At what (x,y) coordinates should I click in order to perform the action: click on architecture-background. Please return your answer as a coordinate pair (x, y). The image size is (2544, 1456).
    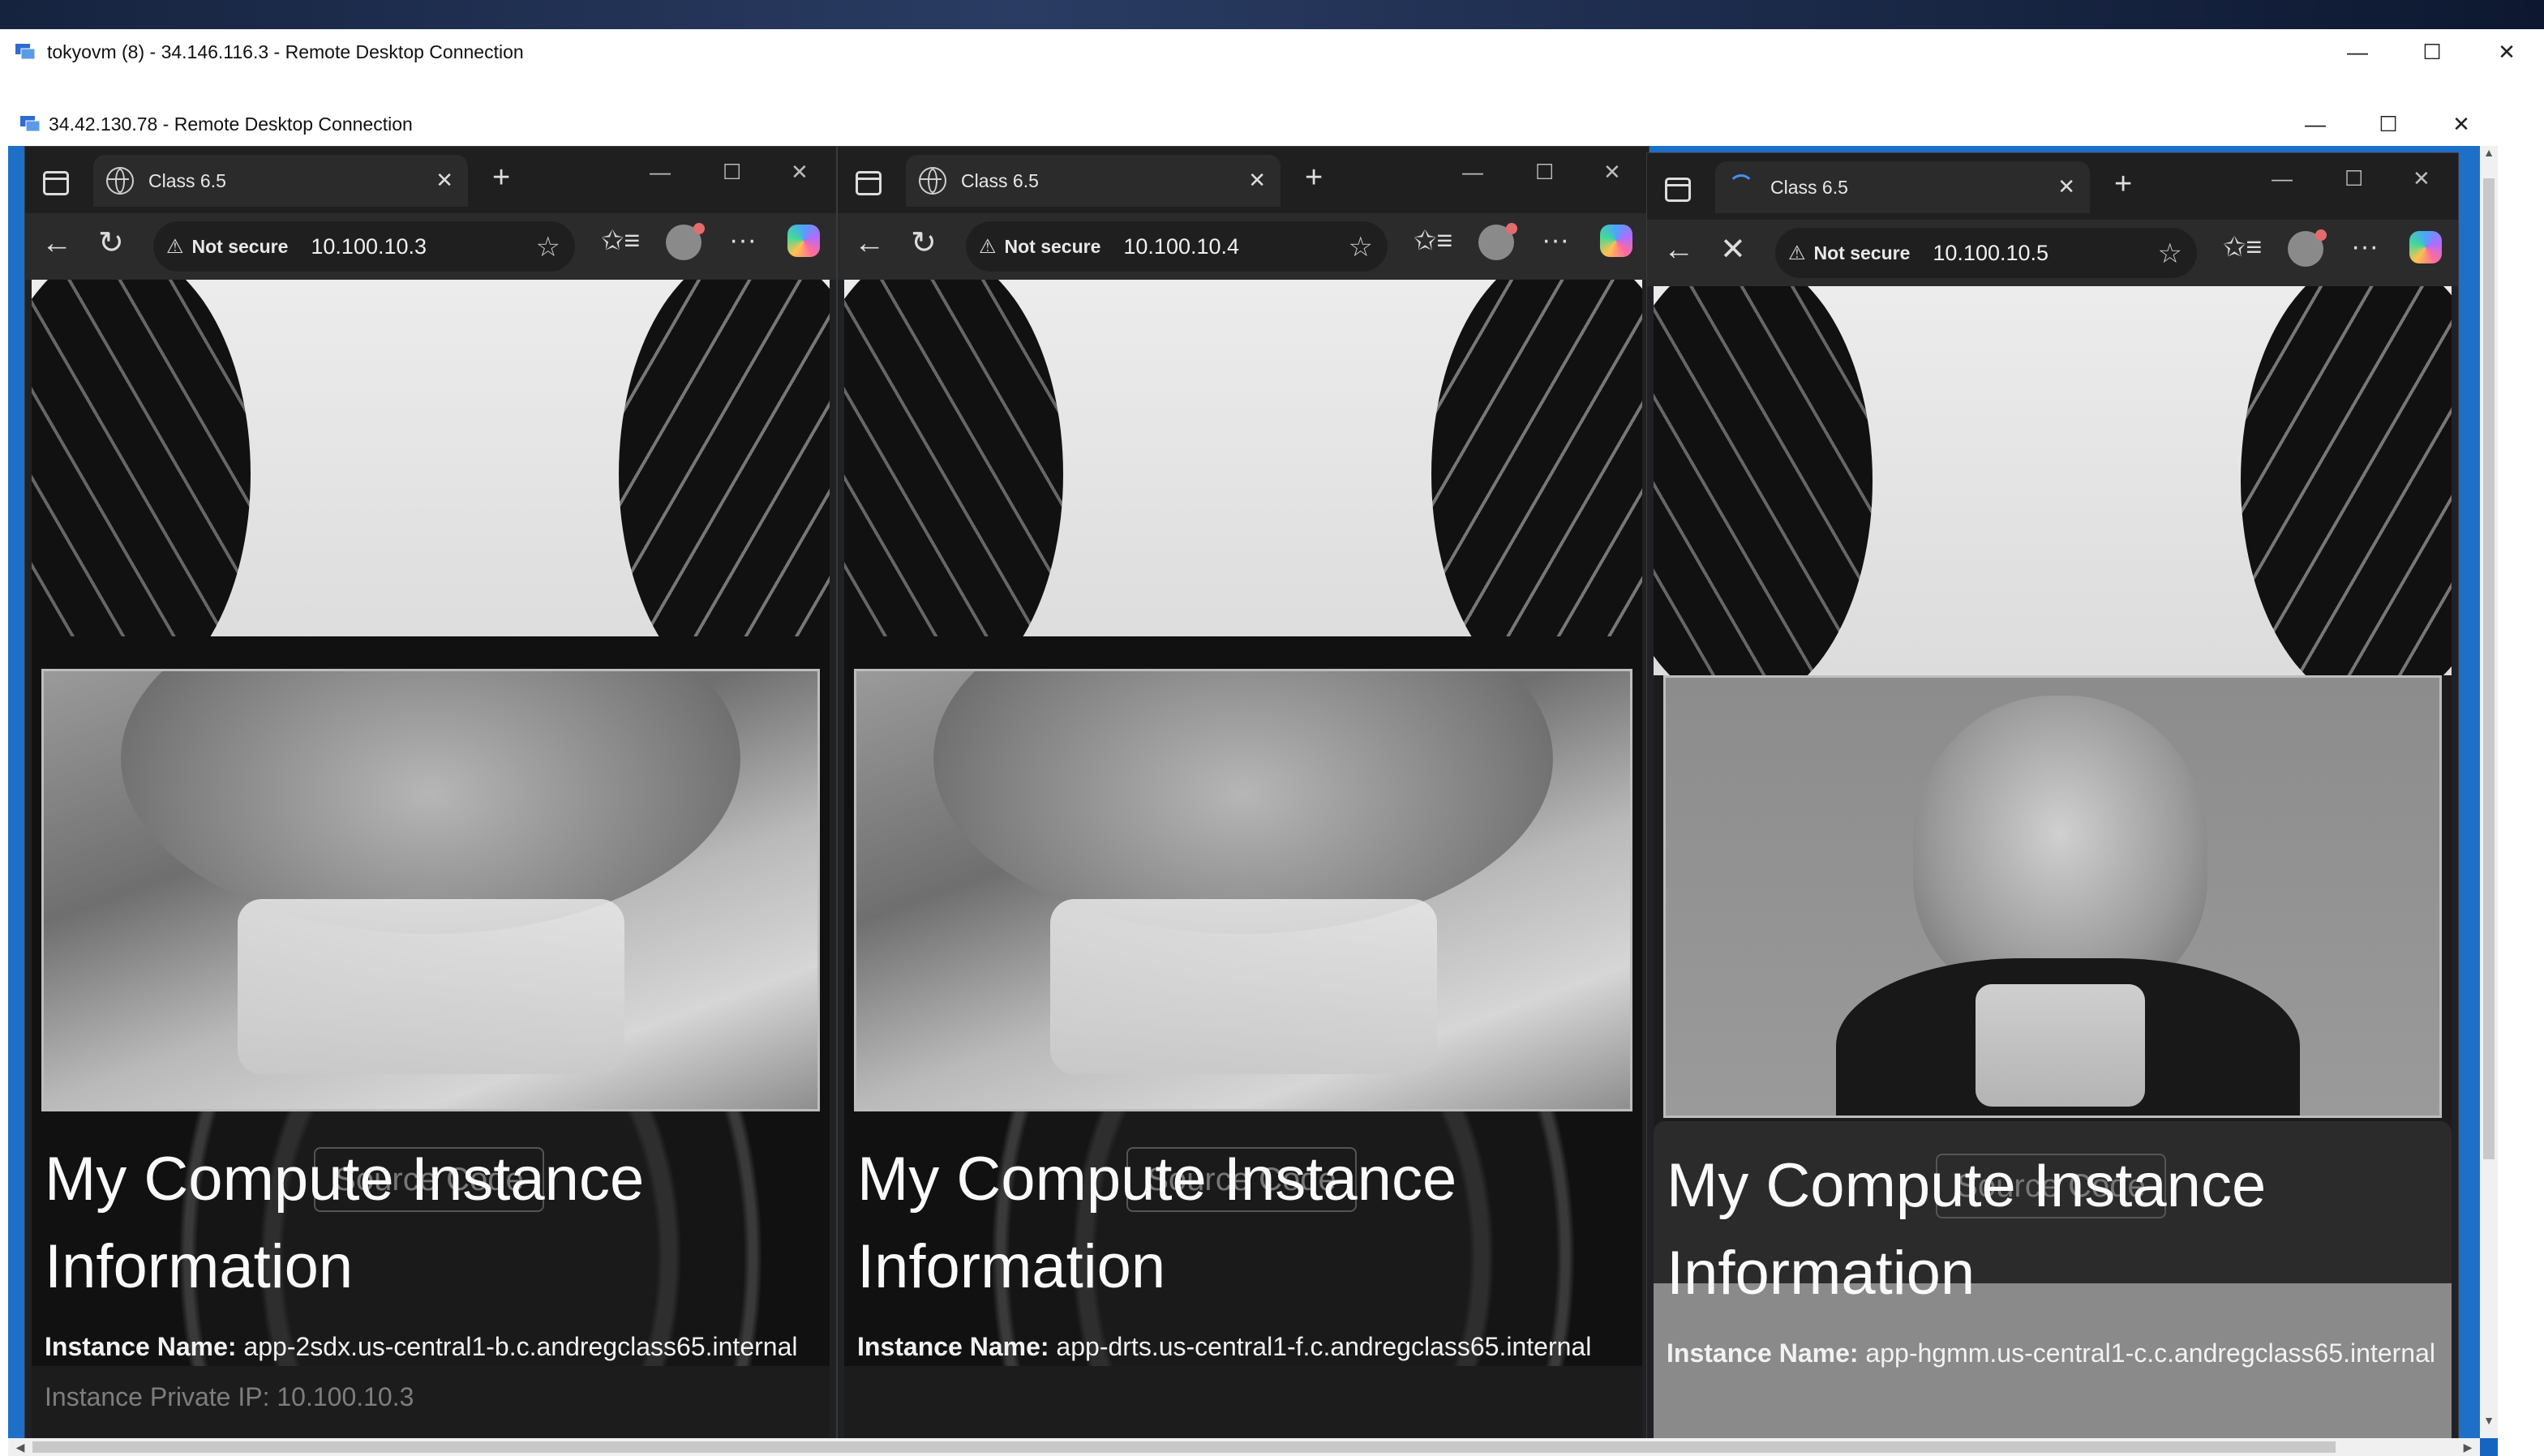
    Looking at the image, I should click on (1243, 490).